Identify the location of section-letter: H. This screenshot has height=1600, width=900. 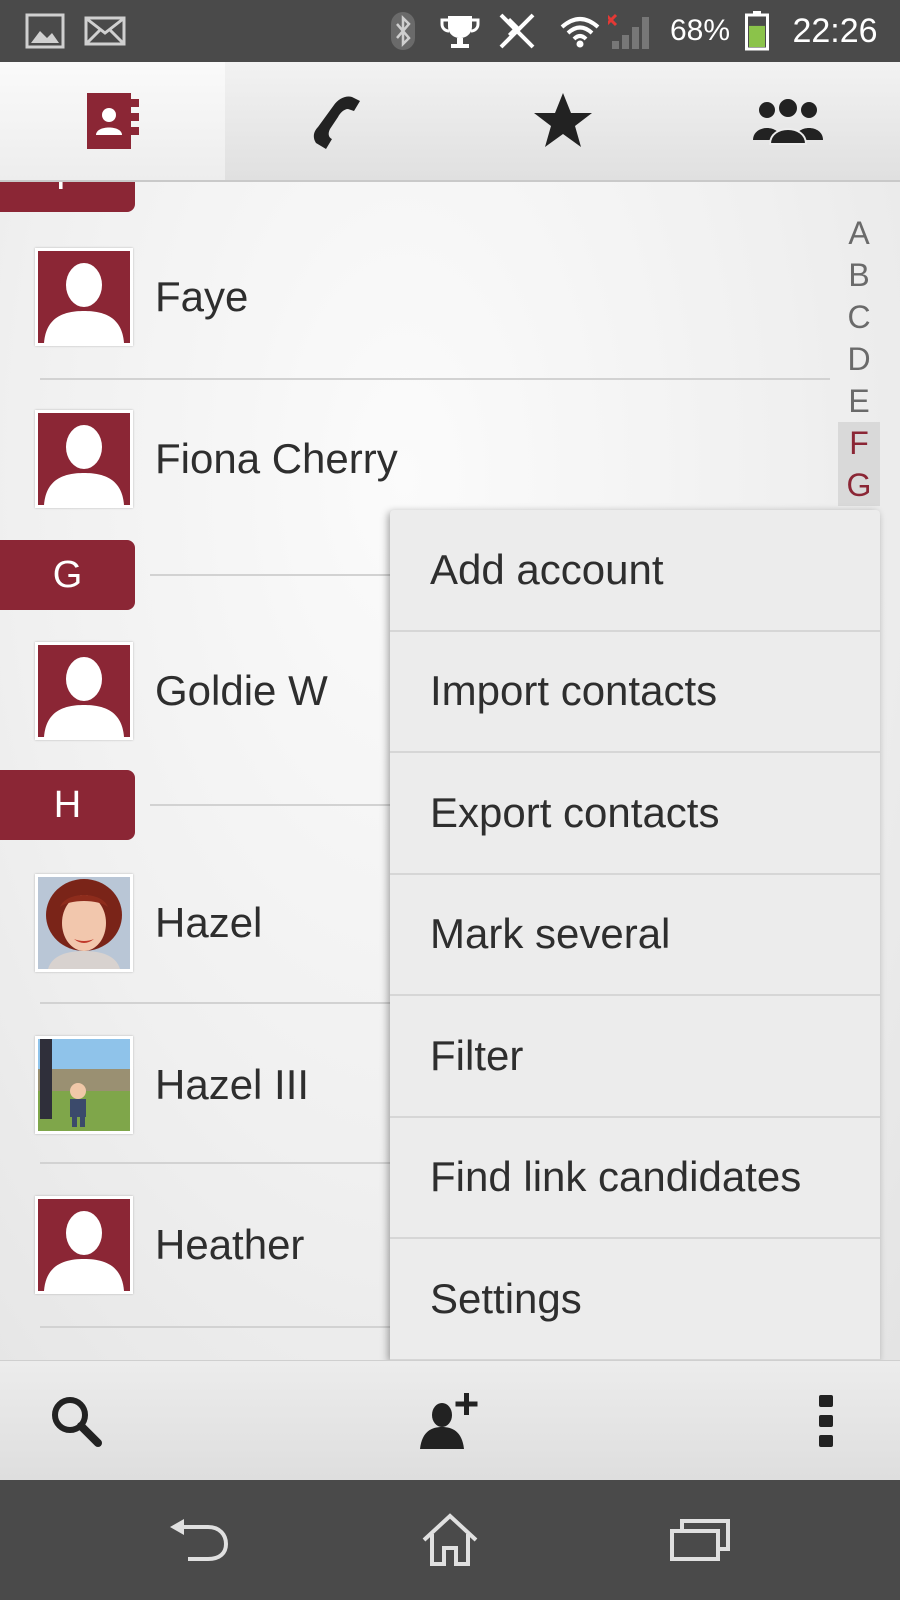
(67, 804).